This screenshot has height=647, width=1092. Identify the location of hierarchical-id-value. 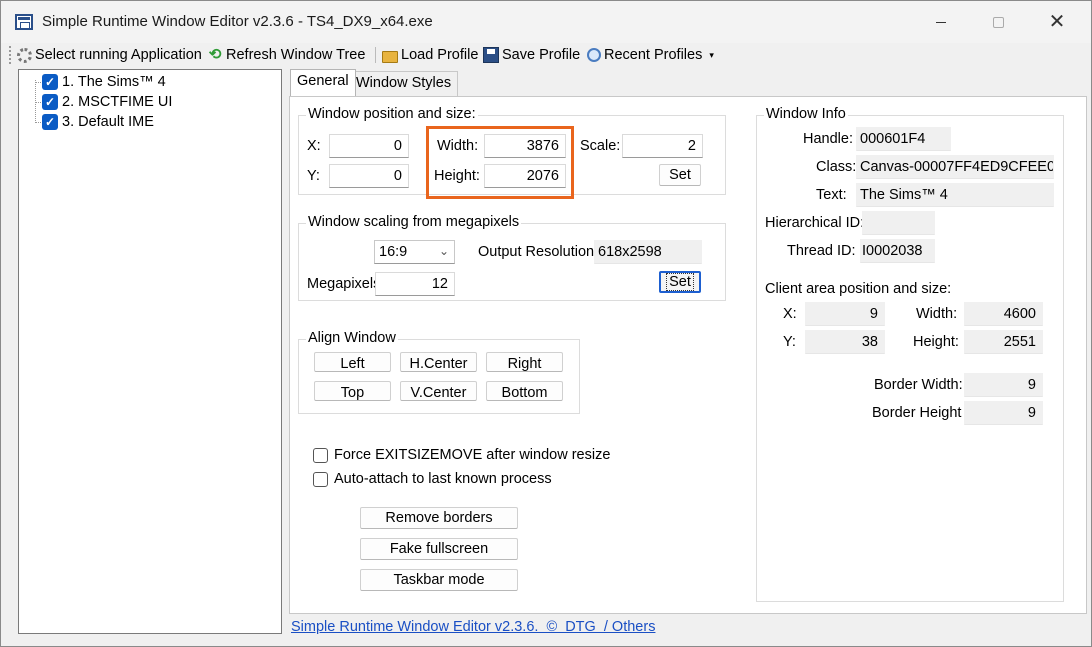
(898, 223).